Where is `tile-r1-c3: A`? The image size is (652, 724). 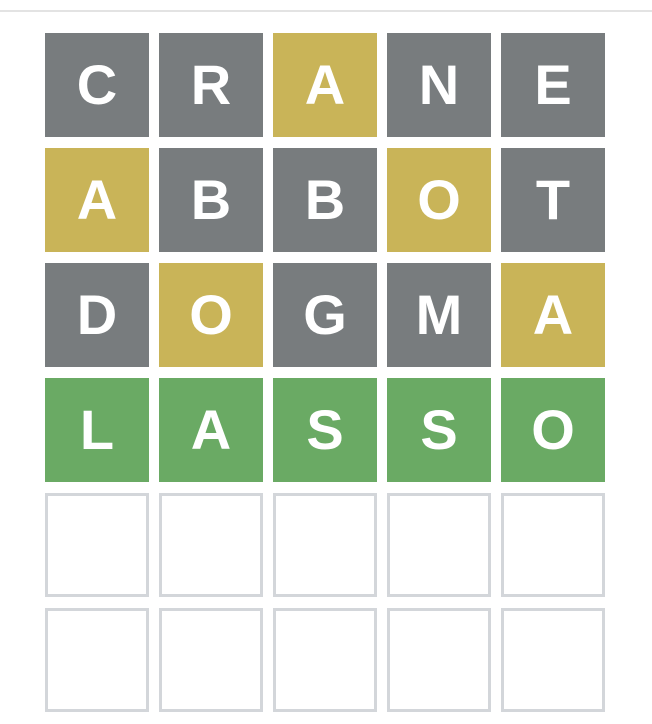
tile-r1-c3: A is located at coordinates (325, 85).